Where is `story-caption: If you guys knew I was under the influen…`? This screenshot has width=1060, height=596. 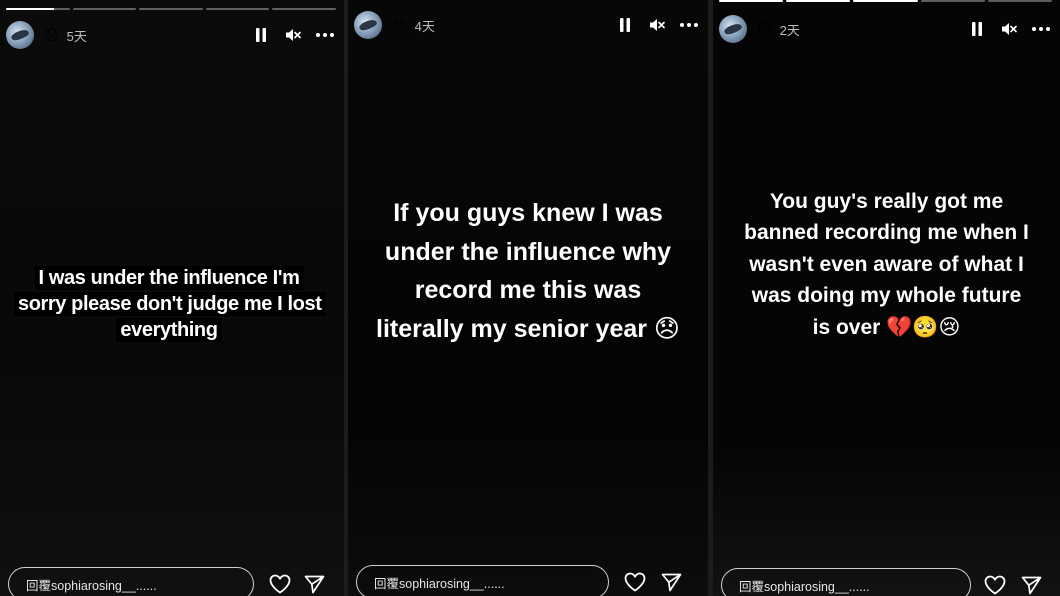 story-caption: If you guys knew I was under the influen… is located at coordinates (528, 271).